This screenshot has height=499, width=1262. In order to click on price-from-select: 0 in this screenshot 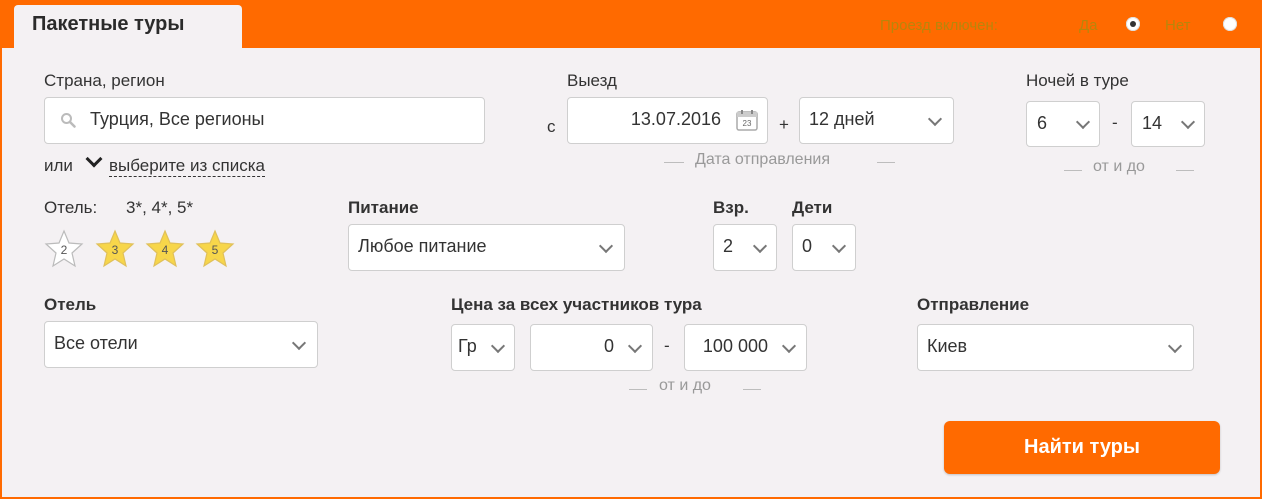, I will do `click(591, 347)`.